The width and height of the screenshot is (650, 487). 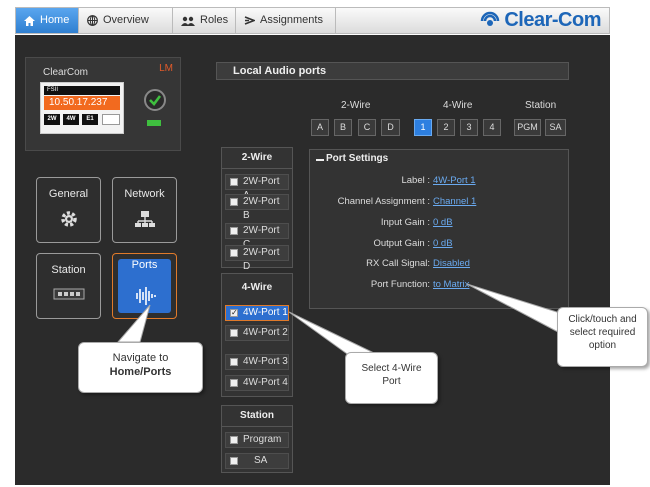 I want to click on status-check-icon, so click(x=155, y=100).